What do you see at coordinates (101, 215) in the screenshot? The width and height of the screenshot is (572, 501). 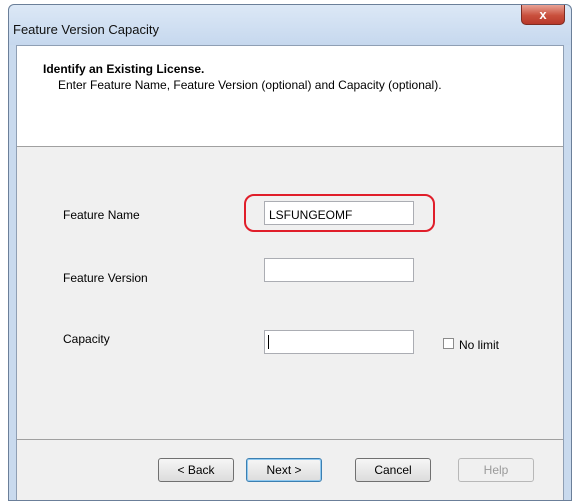 I see `feature-name-label: Feature Name` at bounding box center [101, 215].